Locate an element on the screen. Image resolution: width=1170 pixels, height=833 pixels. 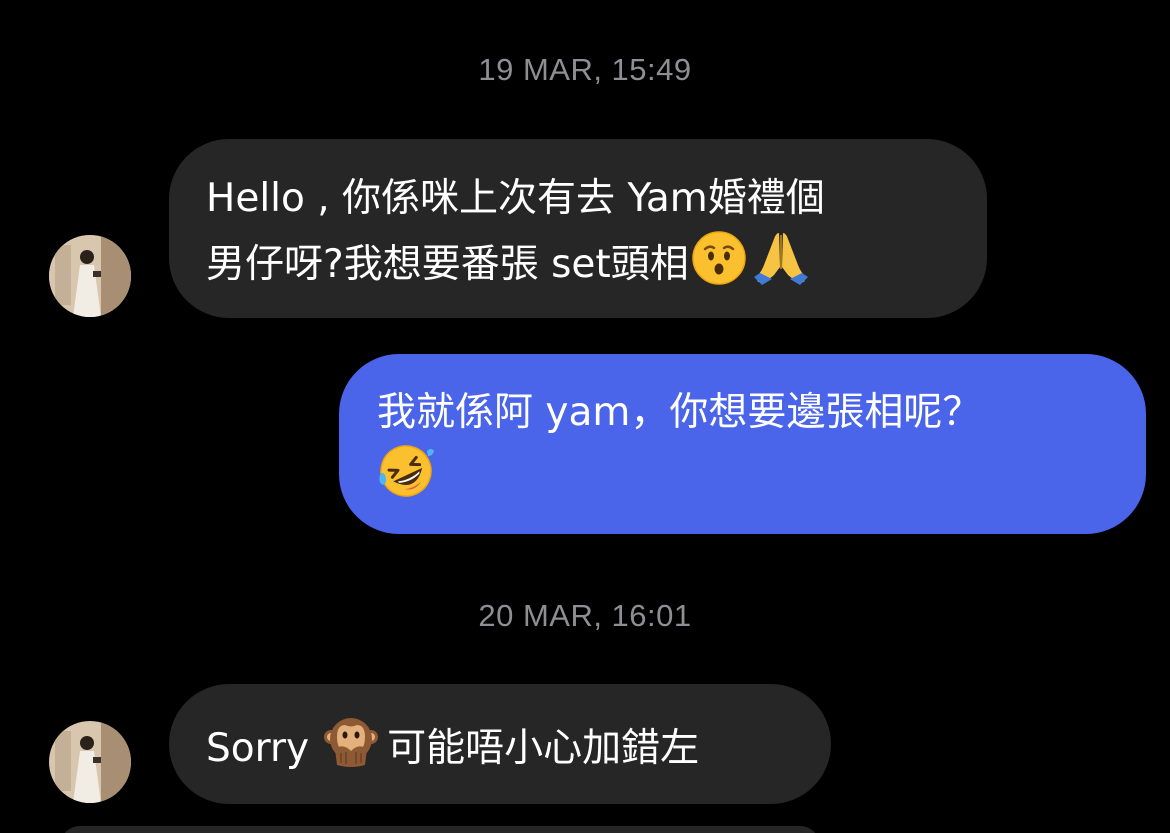
folded-hands-icon is located at coordinates (781, 266).